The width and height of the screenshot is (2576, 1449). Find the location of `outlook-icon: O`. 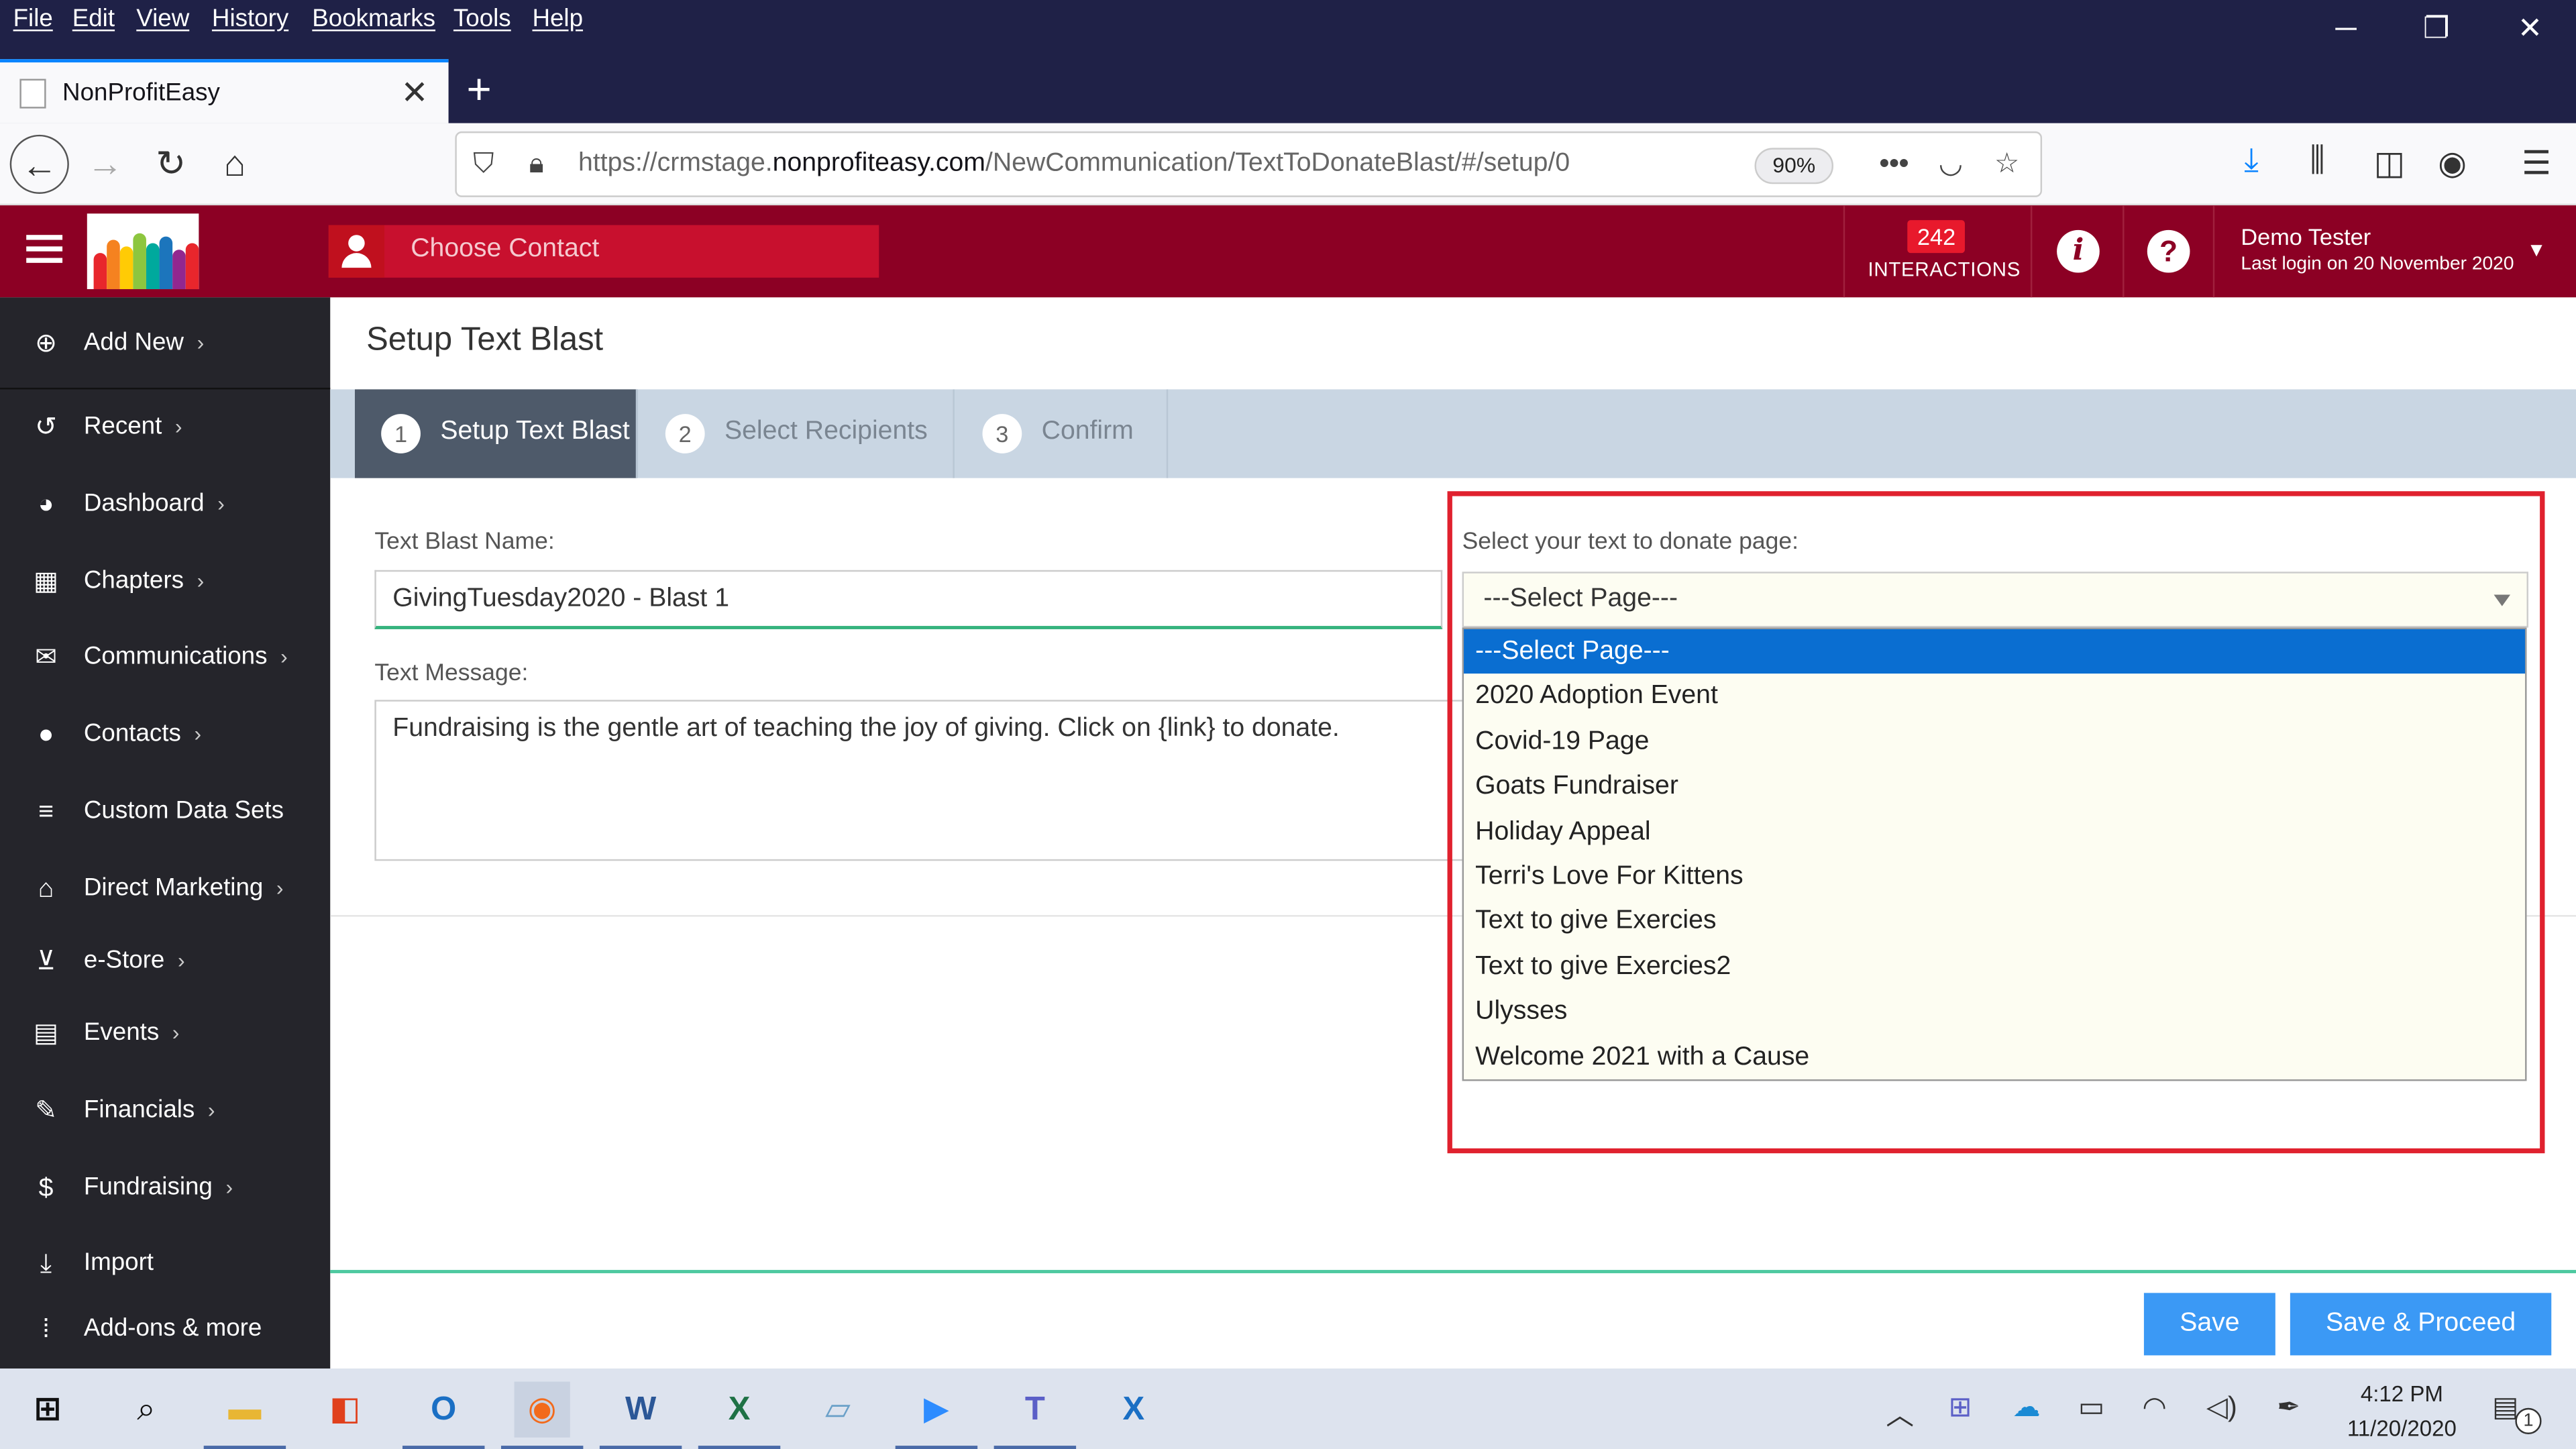

outlook-icon: O is located at coordinates (443, 1415).